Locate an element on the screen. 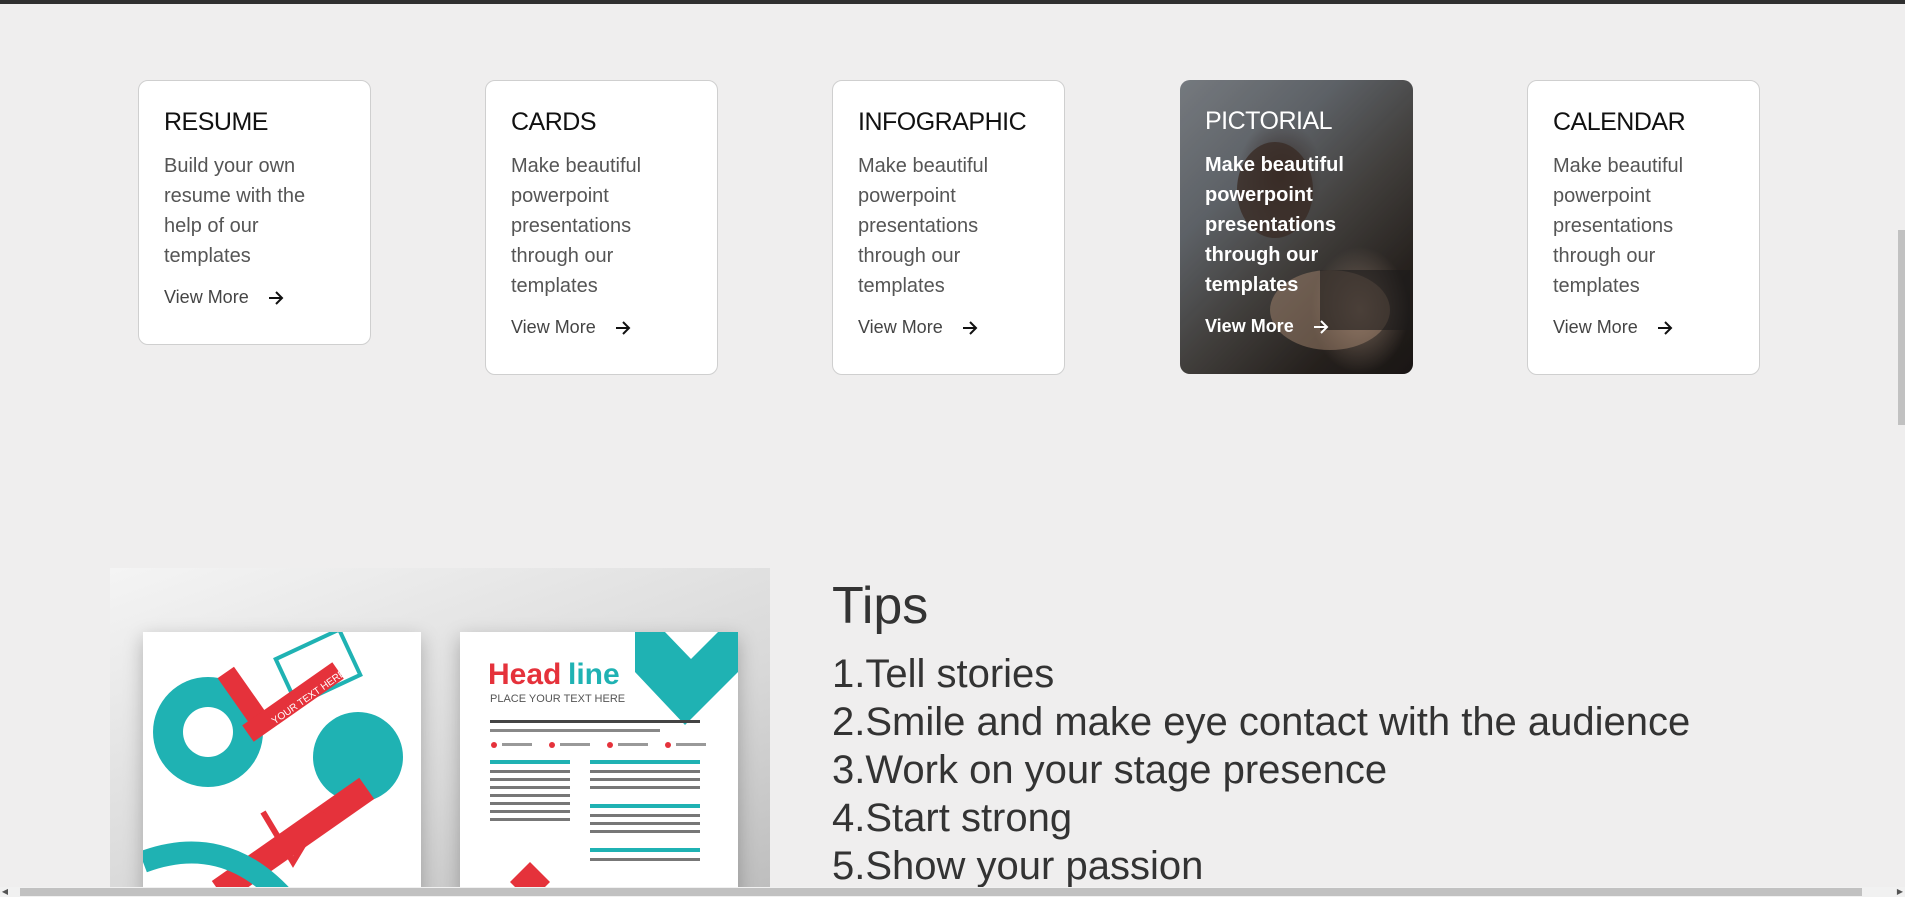 This screenshot has width=1905, height=897. flyer-right: Head line PLACE YOUR TEXT HERE is located at coordinates (599, 764).